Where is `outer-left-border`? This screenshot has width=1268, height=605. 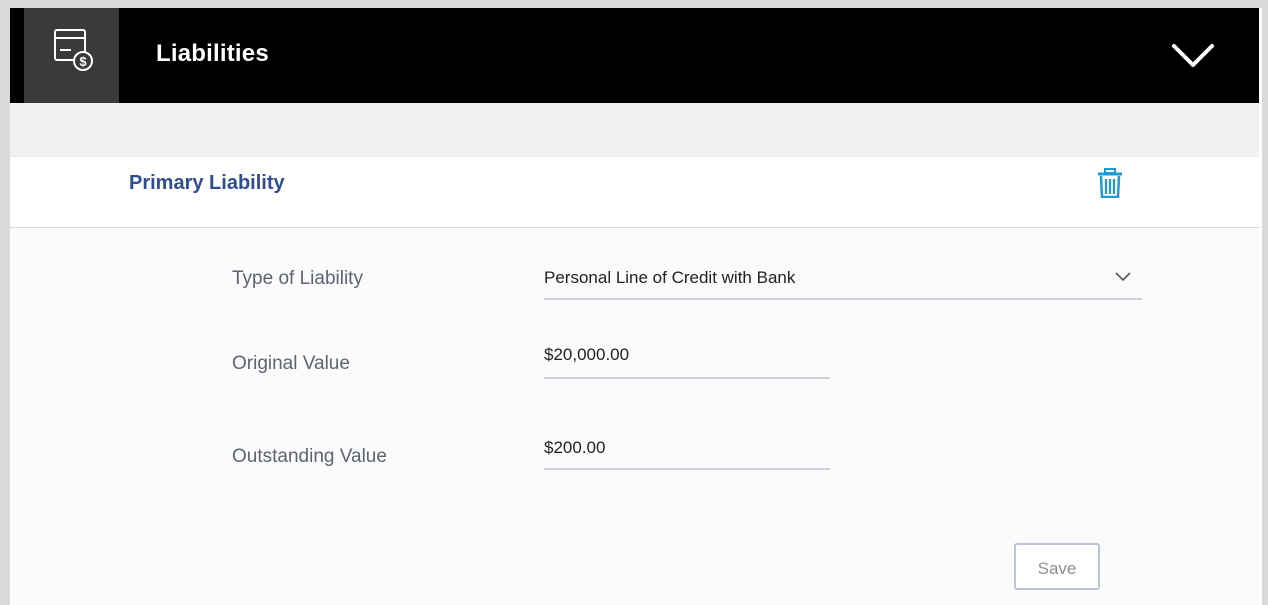 outer-left-border is located at coordinates (5, 302).